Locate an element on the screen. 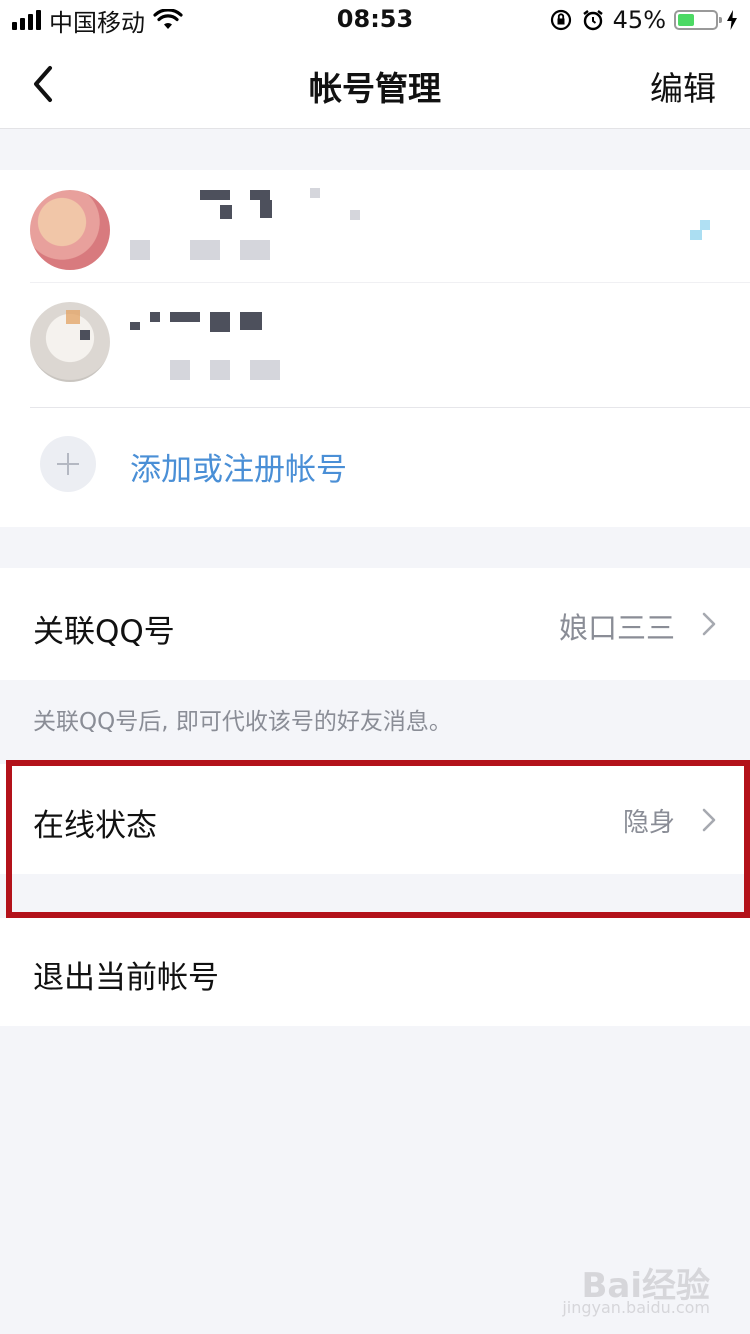 Image resolution: width=750 pixels, height=1334 pixels. status-bar: 中国移动 08:53 45% is located at coordinates (375, 20).